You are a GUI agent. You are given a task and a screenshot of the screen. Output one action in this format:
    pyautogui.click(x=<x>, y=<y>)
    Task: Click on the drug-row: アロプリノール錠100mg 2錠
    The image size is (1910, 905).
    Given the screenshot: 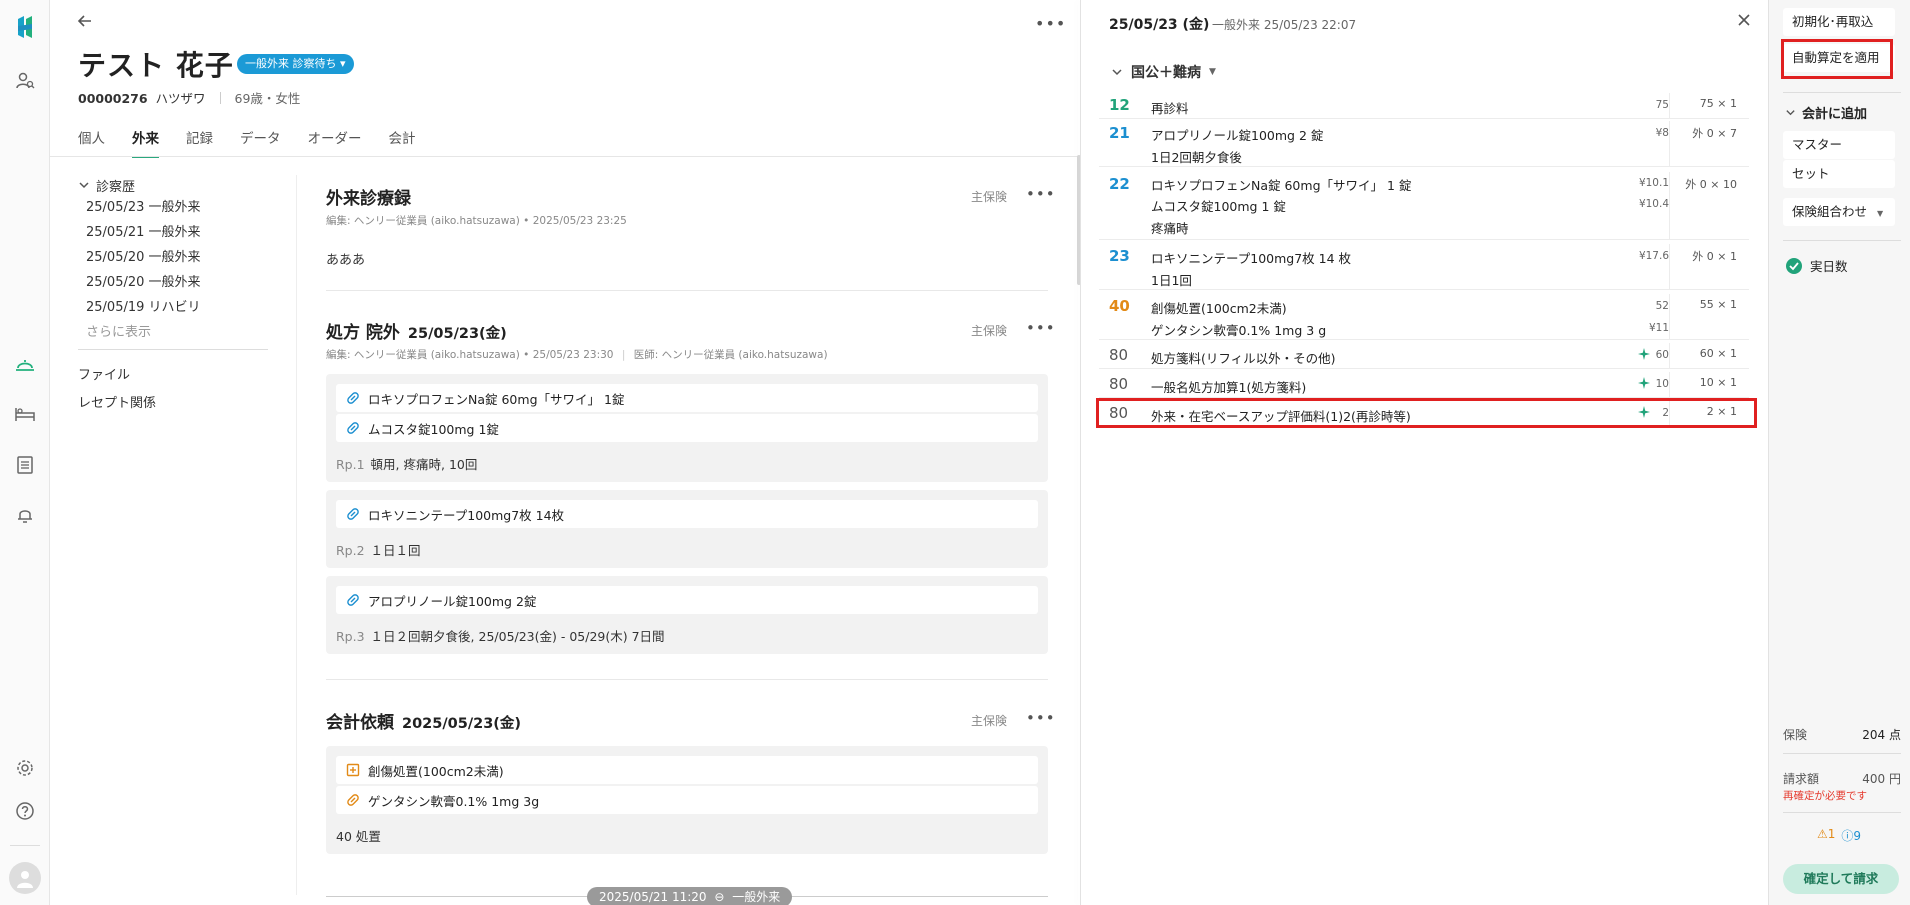 What is the action you would take?
    pyautogui.click(x=687, y=600)
    